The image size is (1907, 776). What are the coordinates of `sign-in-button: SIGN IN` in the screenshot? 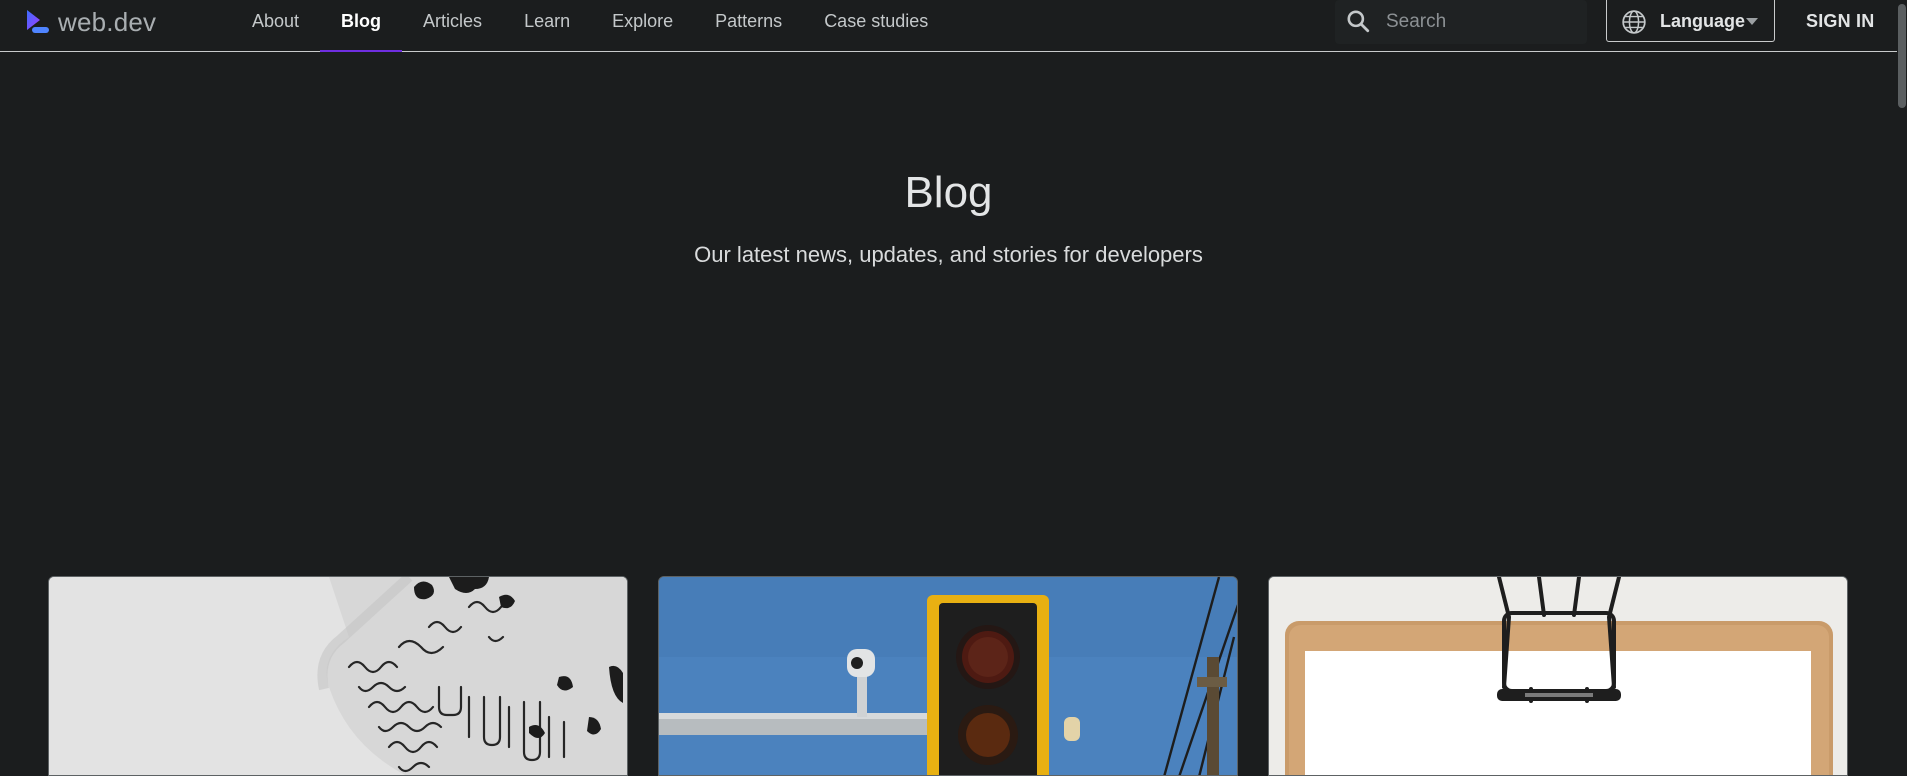 It's located at (1840, 21).